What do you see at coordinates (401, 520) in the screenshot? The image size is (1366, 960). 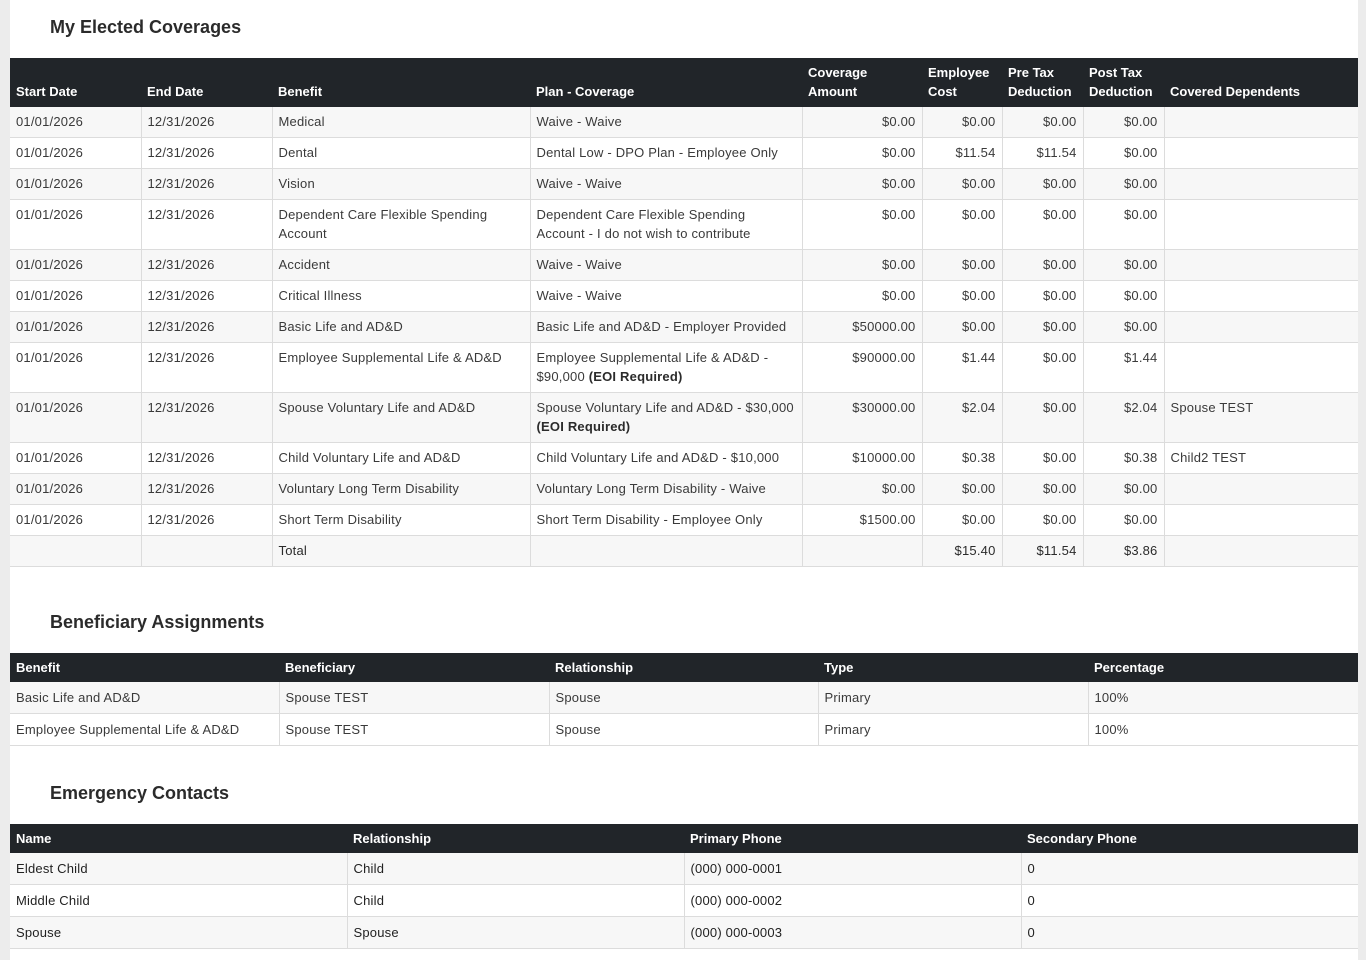 I see `cell-benefit: Short Term Disability` at bounding box center [401, 520].